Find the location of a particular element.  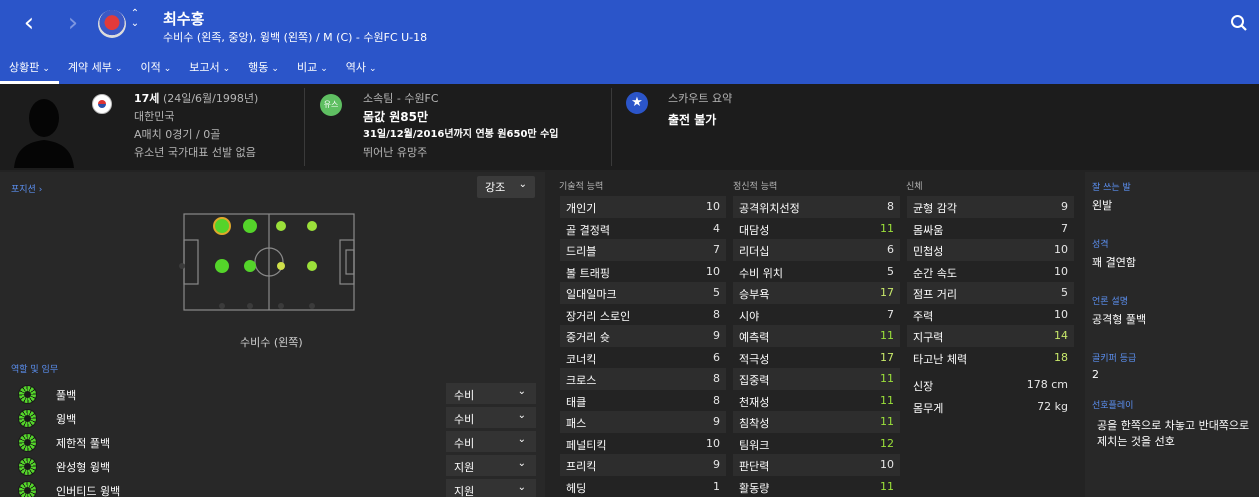

attribute-name: 프리킥 is located at coordinates (581, 466).